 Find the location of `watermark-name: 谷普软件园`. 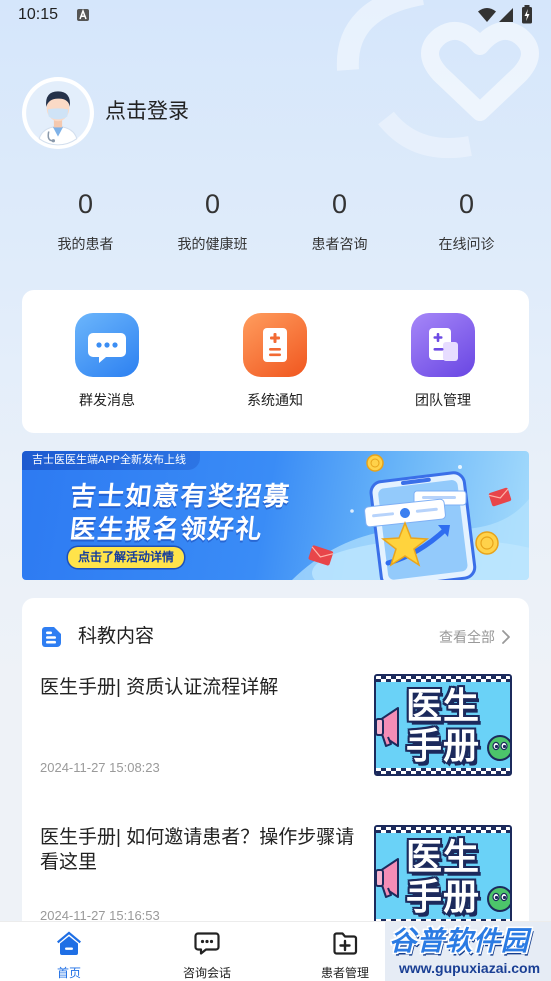

watermark-name: 谷普软件园 is located at coordinates (459, 941).